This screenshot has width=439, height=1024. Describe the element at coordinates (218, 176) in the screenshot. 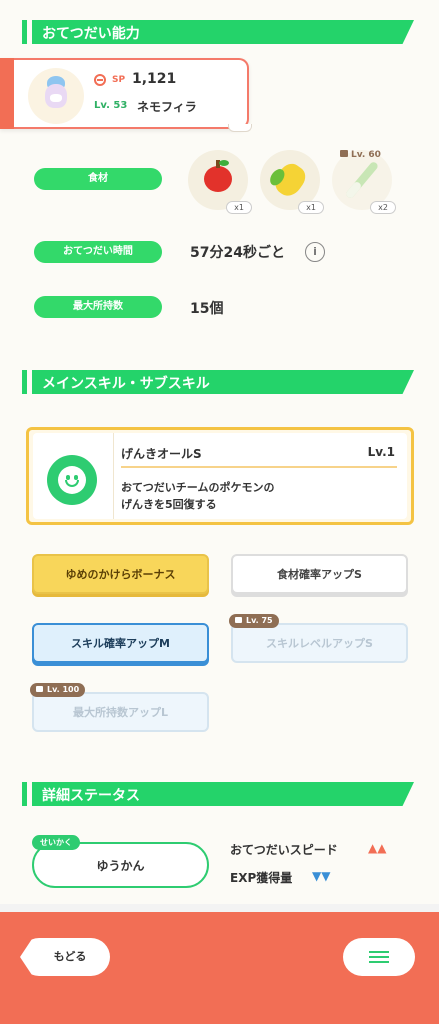

I see `apple-icon` at that location.